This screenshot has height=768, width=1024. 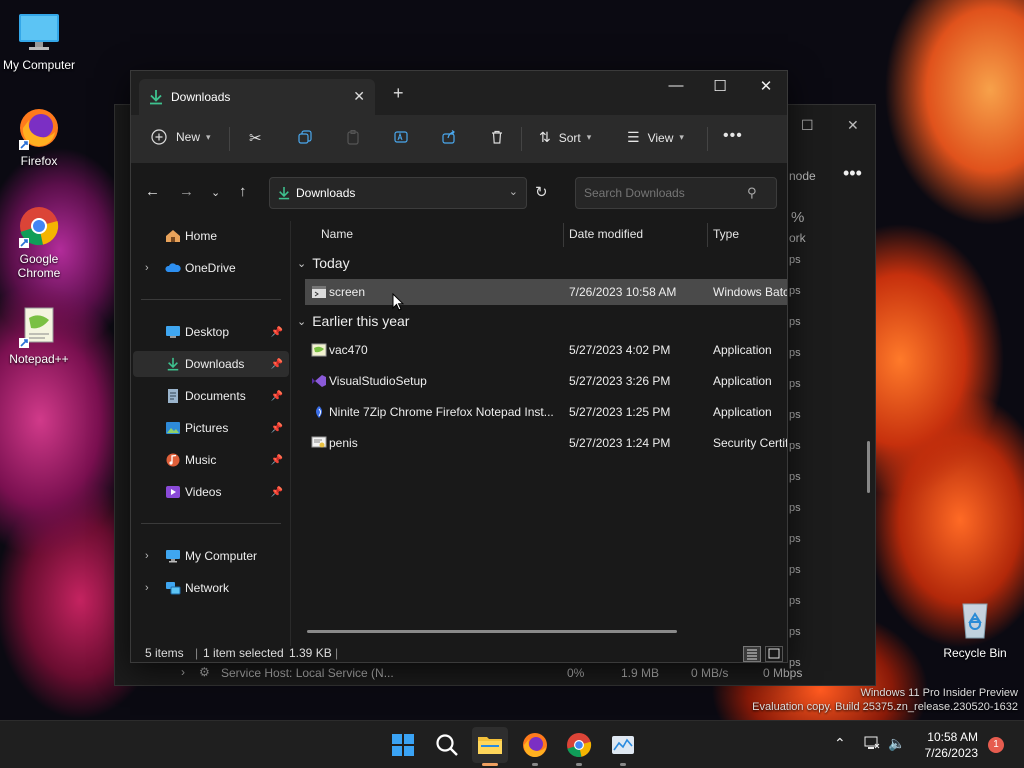 What do you see at coordinates (798, 217) in the screenshot?
I see `network-percent-label: %` at bounding box center [798, 217].